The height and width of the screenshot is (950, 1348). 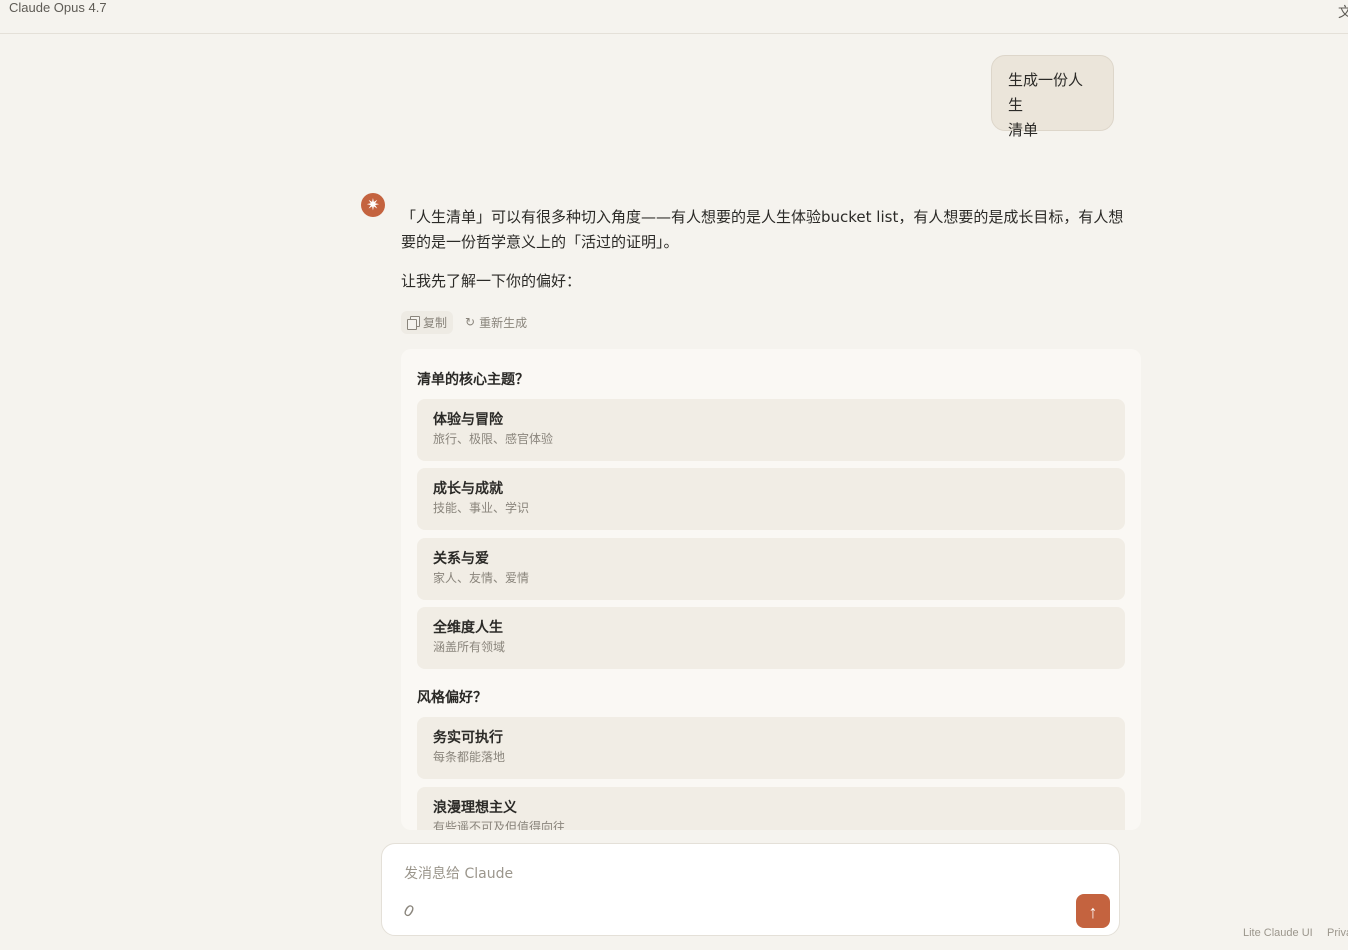 What do you see at coordinates (493, 439) in the screenshot?
I see `option-description: 旅行、极限、感官体验` at bounding box center [493, 439].